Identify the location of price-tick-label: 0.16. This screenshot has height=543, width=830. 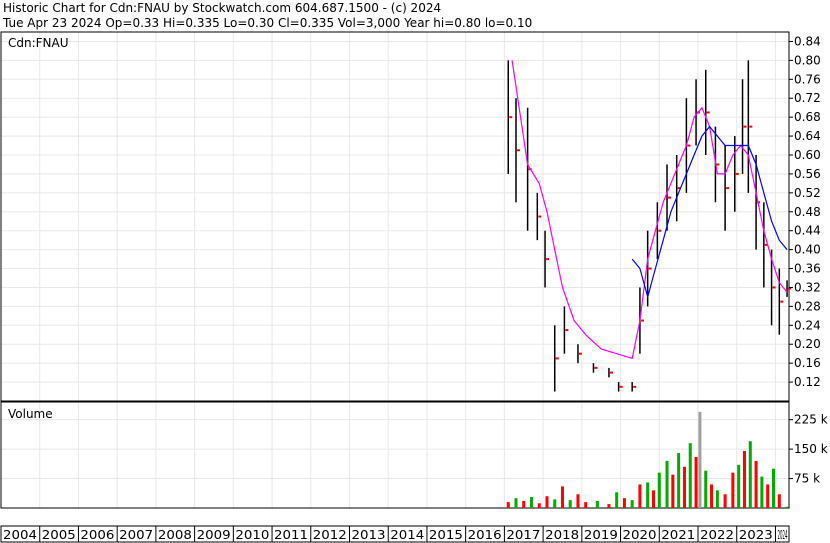
(807, 363).